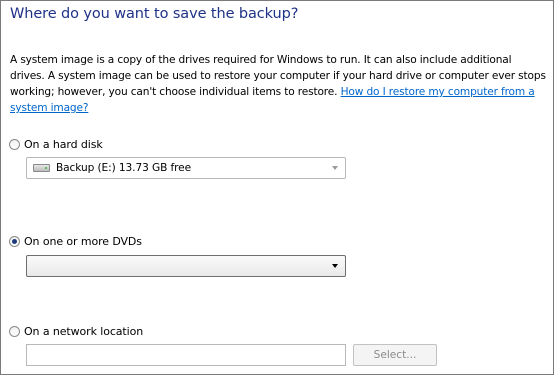 Image resolution: width=554 pixels, height=375 pixels. What do you see at coordinates (84, 331) in the screenshot?
I see `network-label: On a network location` at bounding box center [84, 331].